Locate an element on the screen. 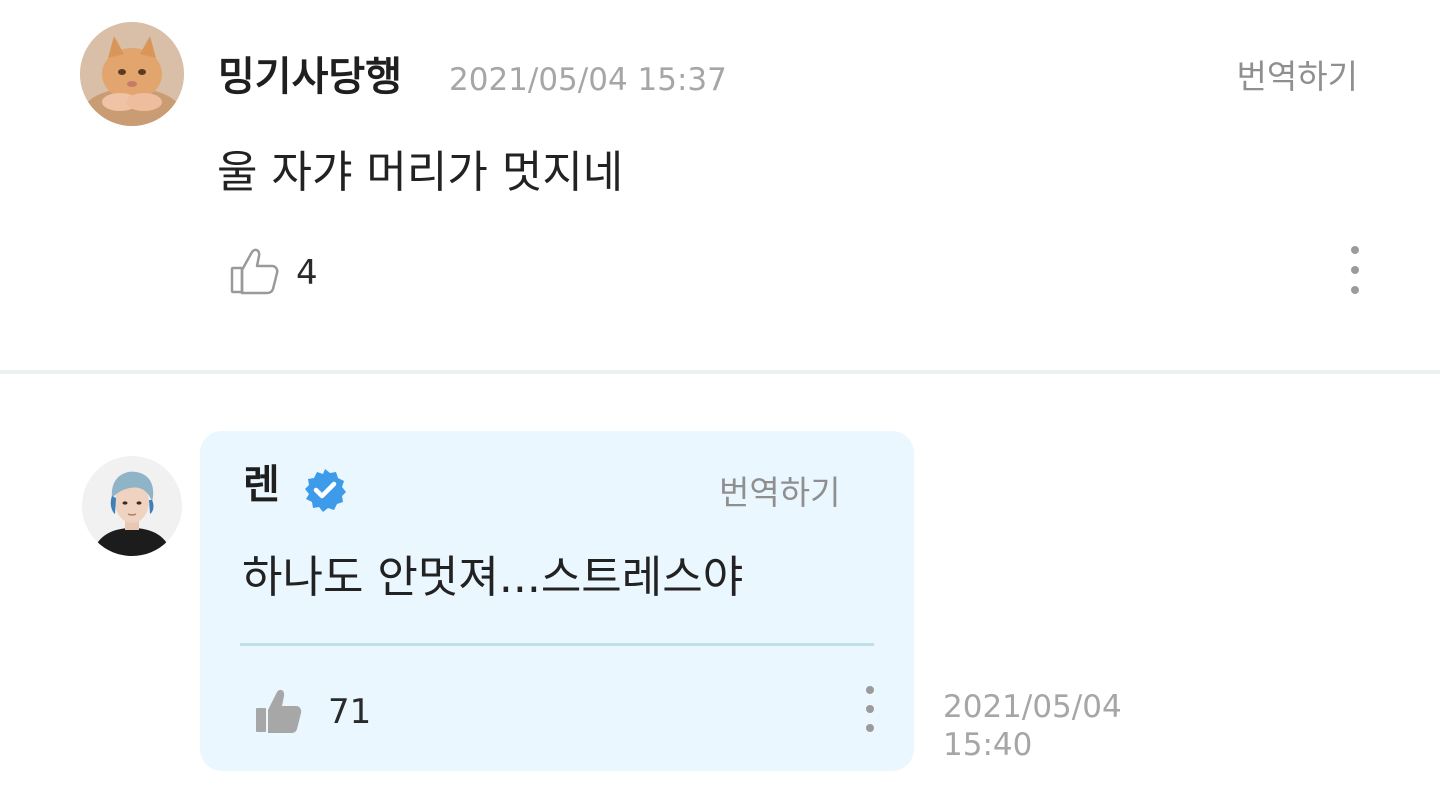 The image size is (1440, 796). cat-avatar-image is located at coordinates (132, 74).